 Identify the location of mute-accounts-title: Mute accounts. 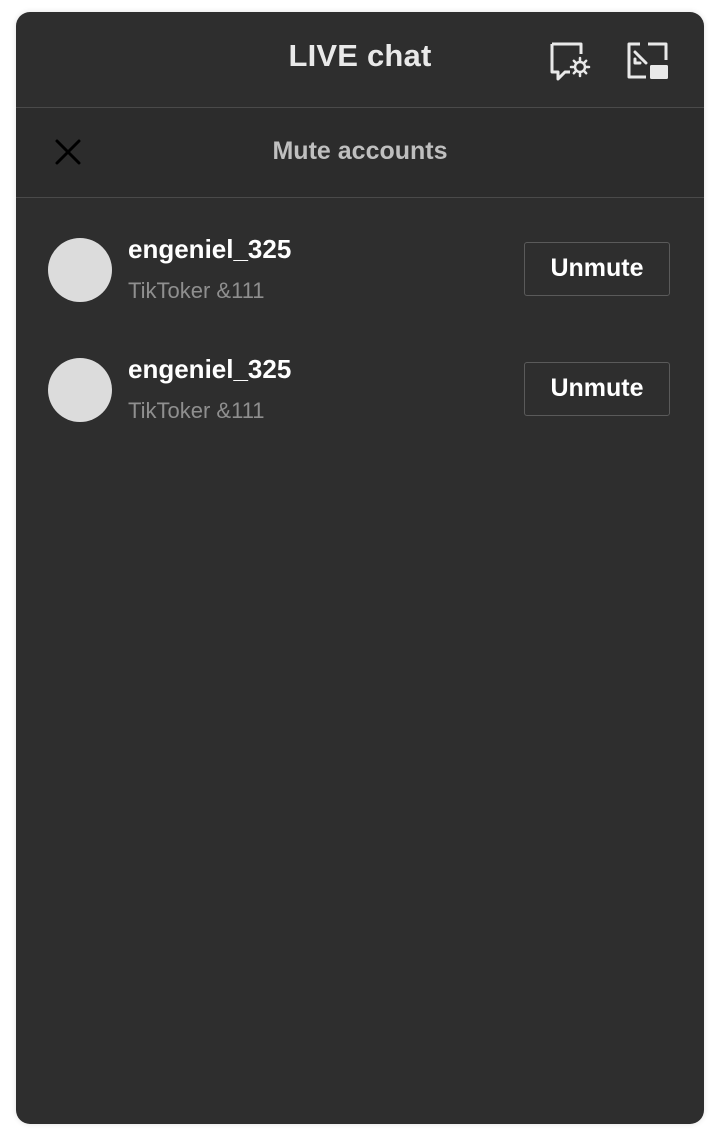
(360, 151).